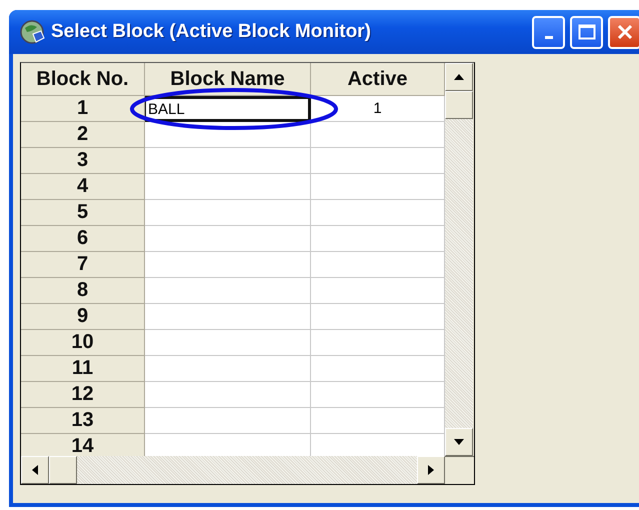 The width and height of the screenshot is (639, 510). What do you see at coordinates (83, 445) in the screenshot?
I see `row-header-cell: 14` at bounding box center [83, 445].